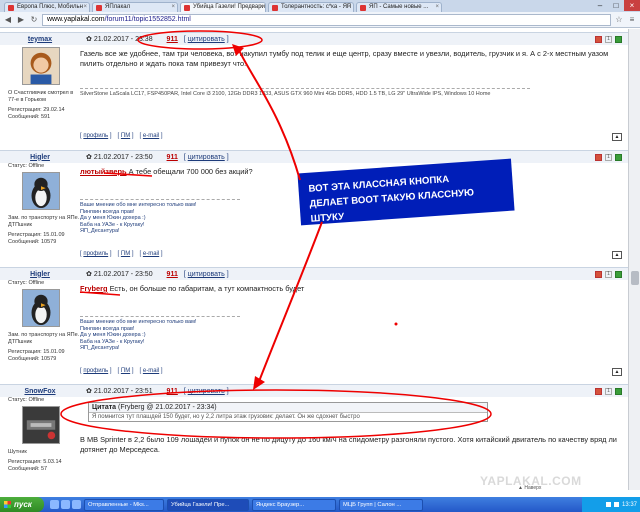 This screenshot has height=512, width=640. What do you see at coordinates (135, 7) in the screenshot?
I see `tab-yaplakal: ЯПлакал ×` at bounding box center [135, 7].